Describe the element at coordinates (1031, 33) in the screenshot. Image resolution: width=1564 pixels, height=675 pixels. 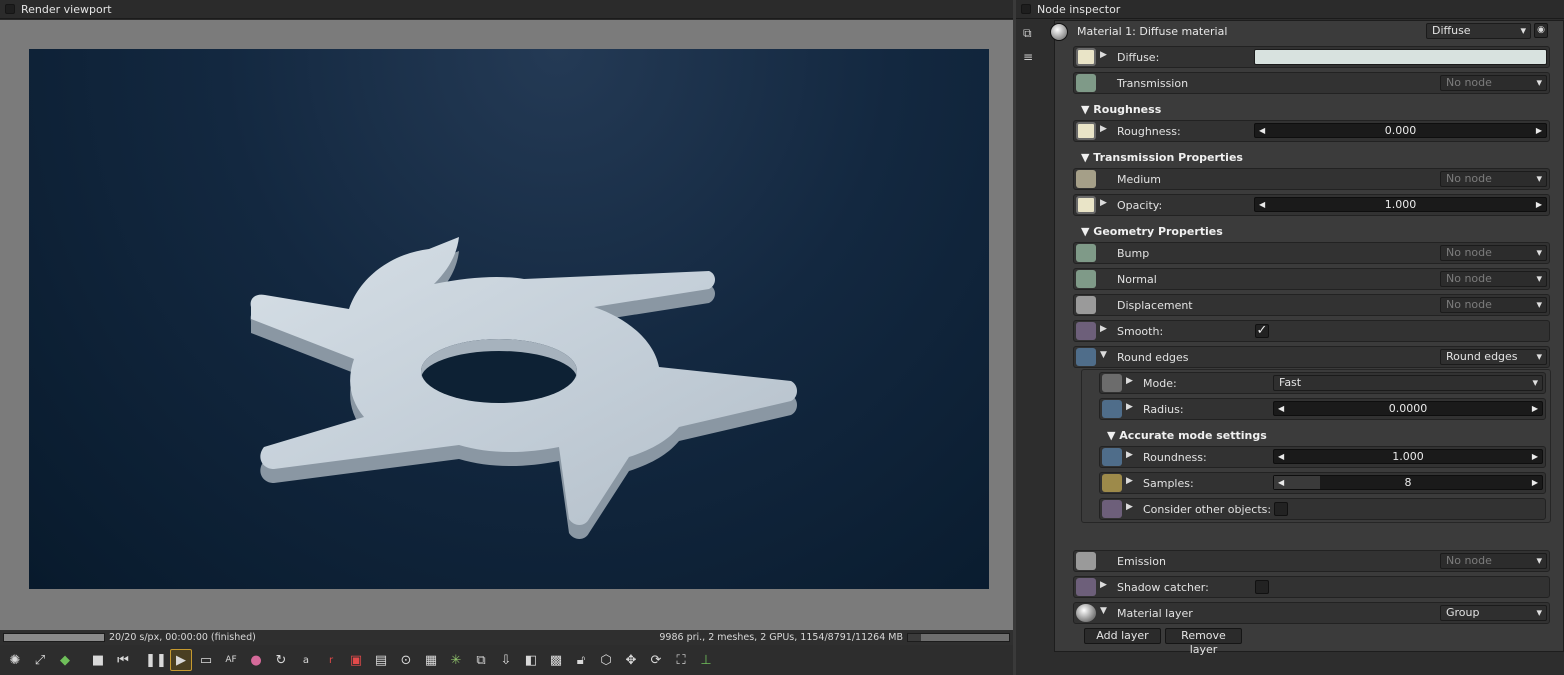
I see `node-graph-icon: ⧉` at that location.